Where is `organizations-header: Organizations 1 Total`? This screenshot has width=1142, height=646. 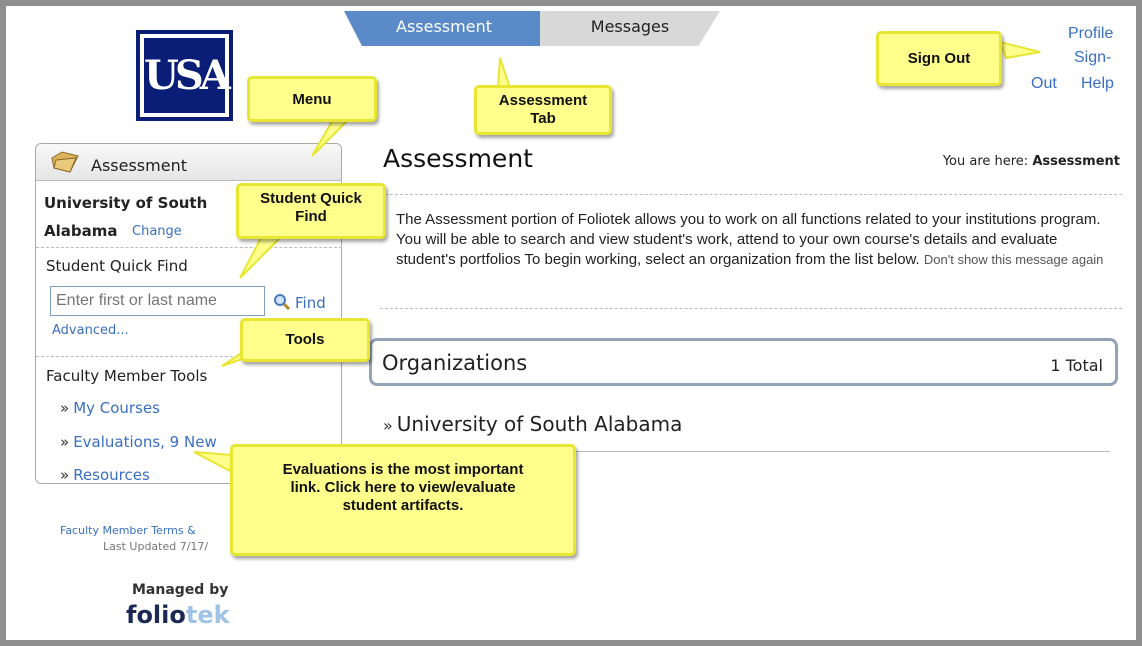
organizations-header: Organizations 1 Total is located at coordinates (743, 362).